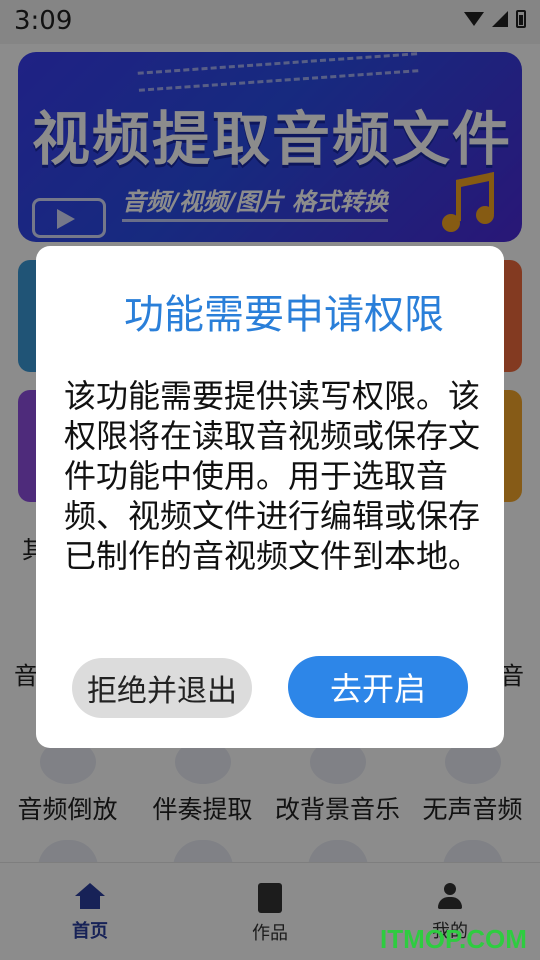 Image resolution: width=540 pixels, height=960 pixels. Describe the element at coordinates (453, 939) in the screenshot. I see `watermark-logo: ITMOP.COM` at that location.